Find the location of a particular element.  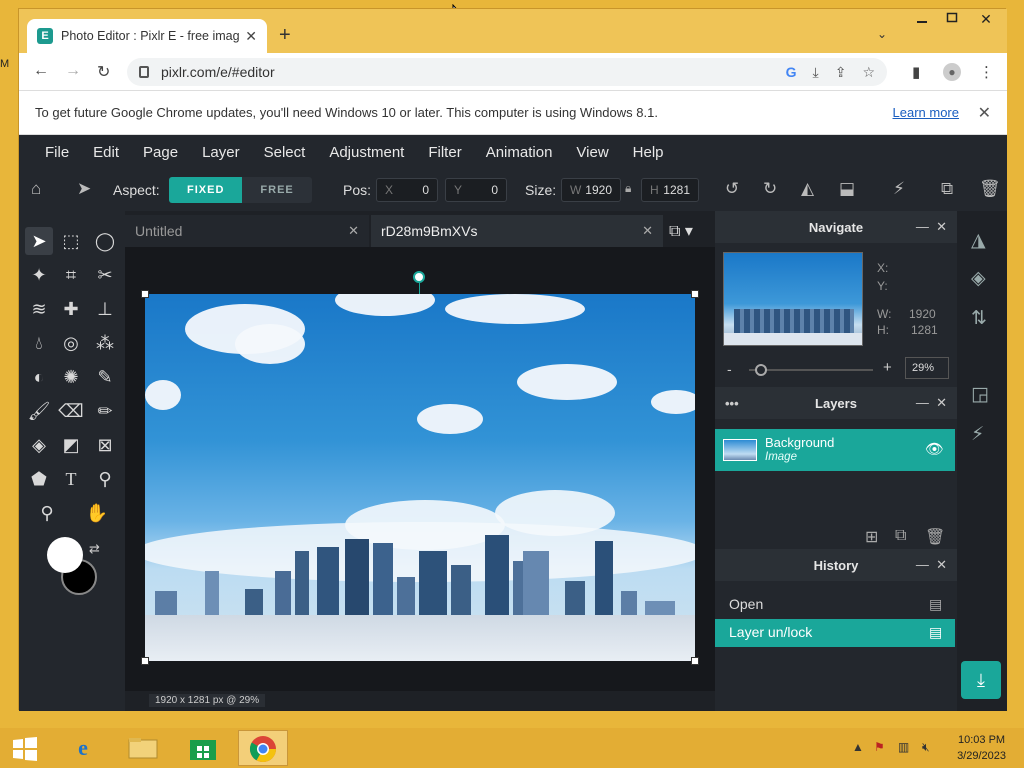

reload-icon: ↻ is located at coordinates (103, 72).